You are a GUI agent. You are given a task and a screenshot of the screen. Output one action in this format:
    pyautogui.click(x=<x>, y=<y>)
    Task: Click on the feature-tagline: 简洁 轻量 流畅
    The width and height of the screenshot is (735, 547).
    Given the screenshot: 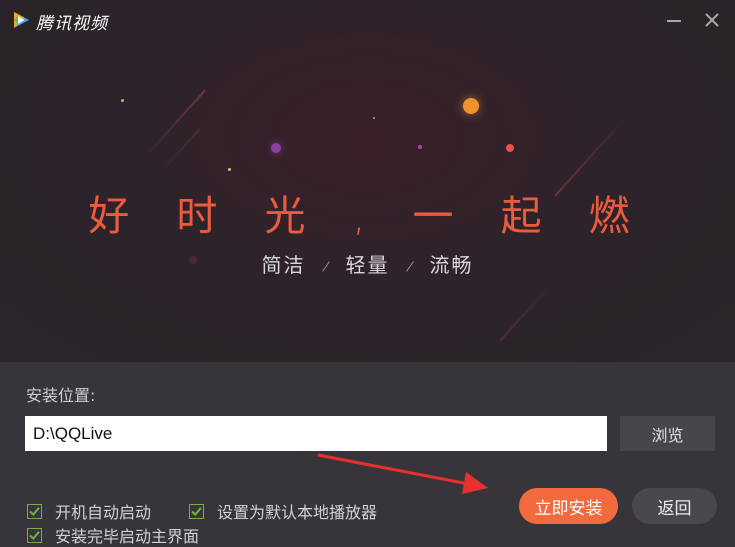 What is the action you would take?
    pyautogui.click(x=367, y=263)
    